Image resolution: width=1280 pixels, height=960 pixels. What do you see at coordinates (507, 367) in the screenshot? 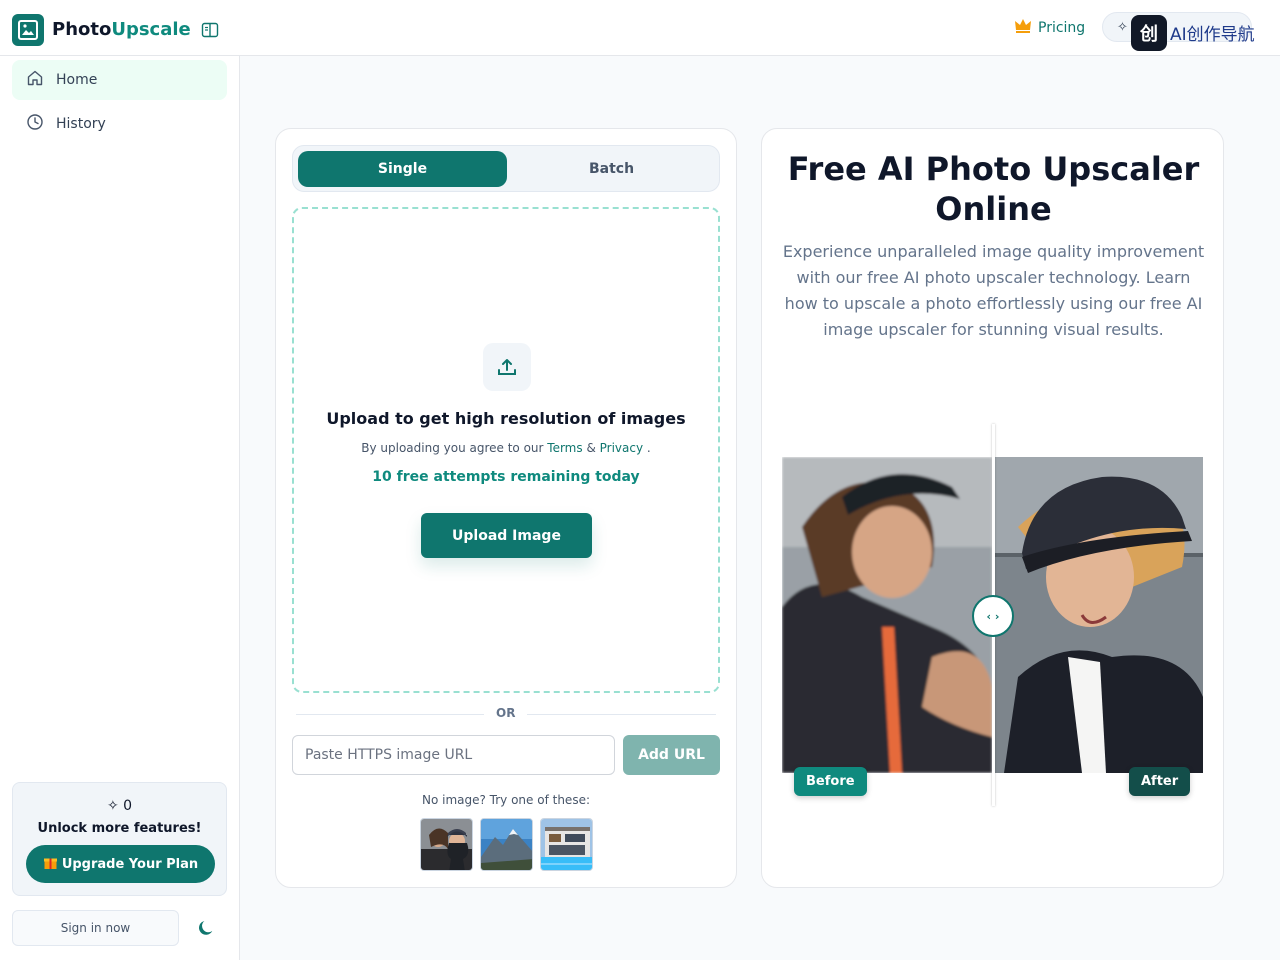
I see `upload-icon` at bounding box center [507, 367].